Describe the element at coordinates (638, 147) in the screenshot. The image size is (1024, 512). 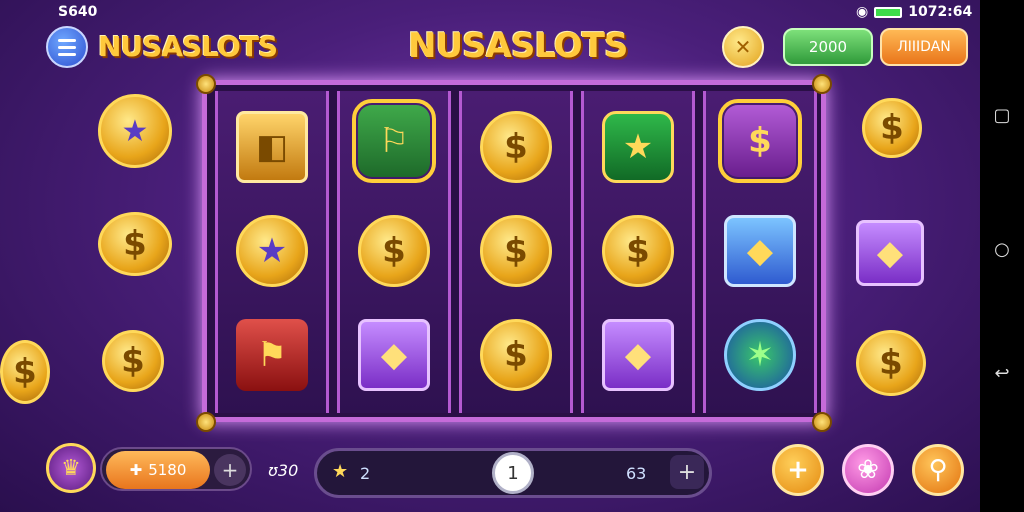
I see `star-card-icon: ★` at that location.